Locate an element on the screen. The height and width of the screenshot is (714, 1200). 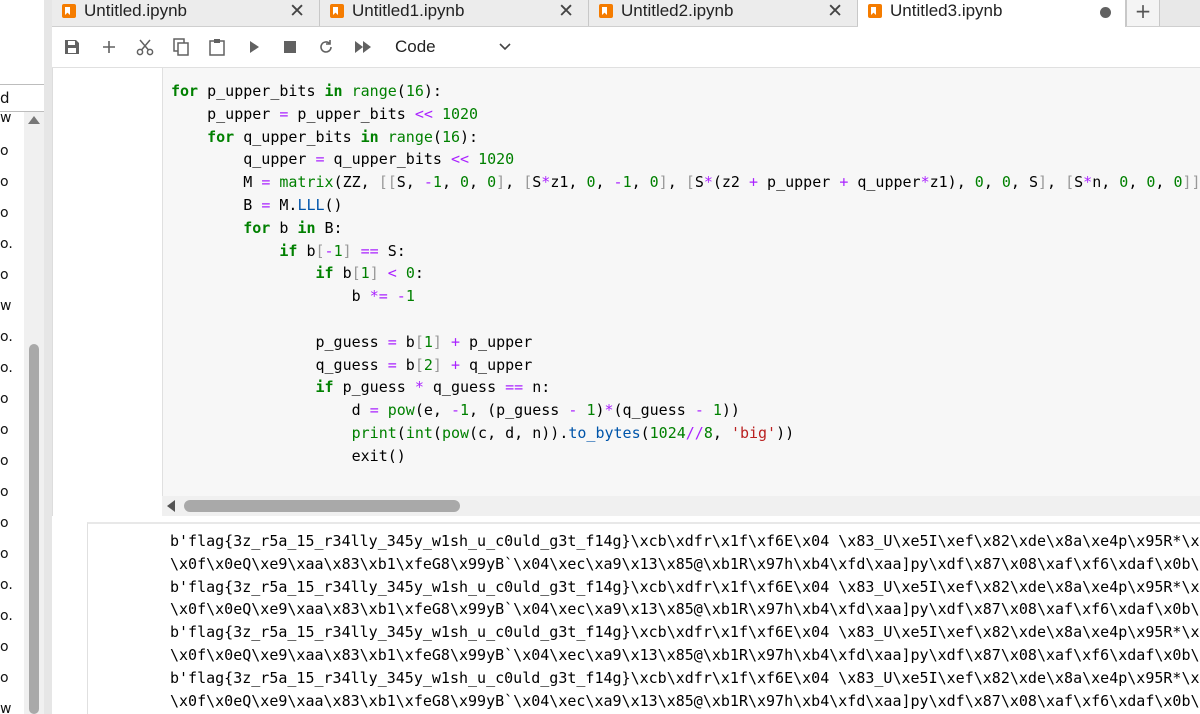
cut-icon is located at coordinates (145, 47).